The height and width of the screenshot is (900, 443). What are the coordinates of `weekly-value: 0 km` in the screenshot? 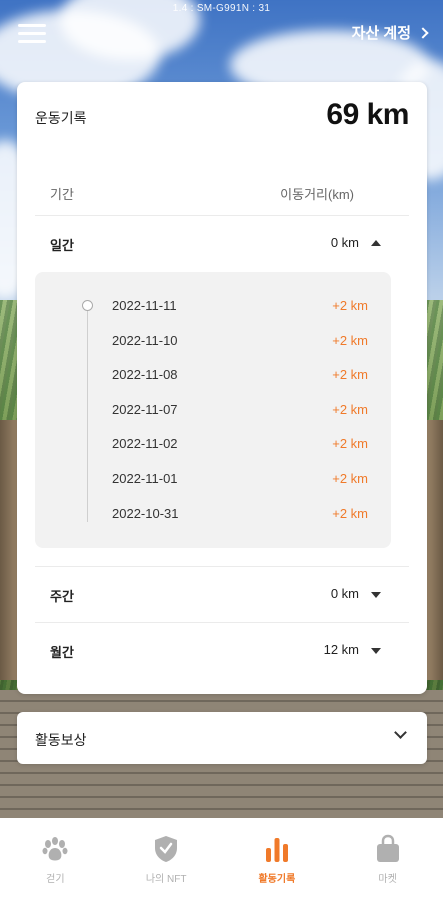 It's located at (344, 593).